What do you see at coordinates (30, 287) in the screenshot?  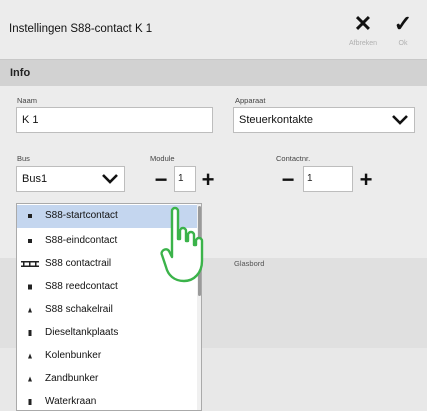 I see `reed-icon` at bounding box center [30, 287].